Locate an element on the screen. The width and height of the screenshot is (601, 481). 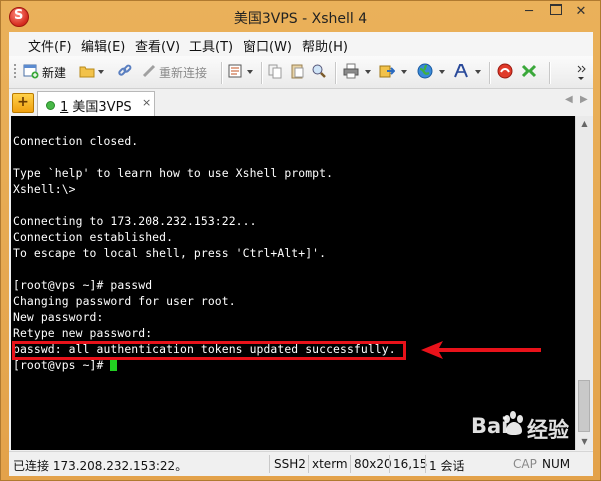
terminal-line: Connection closed. is located at coordinates (76, 141).